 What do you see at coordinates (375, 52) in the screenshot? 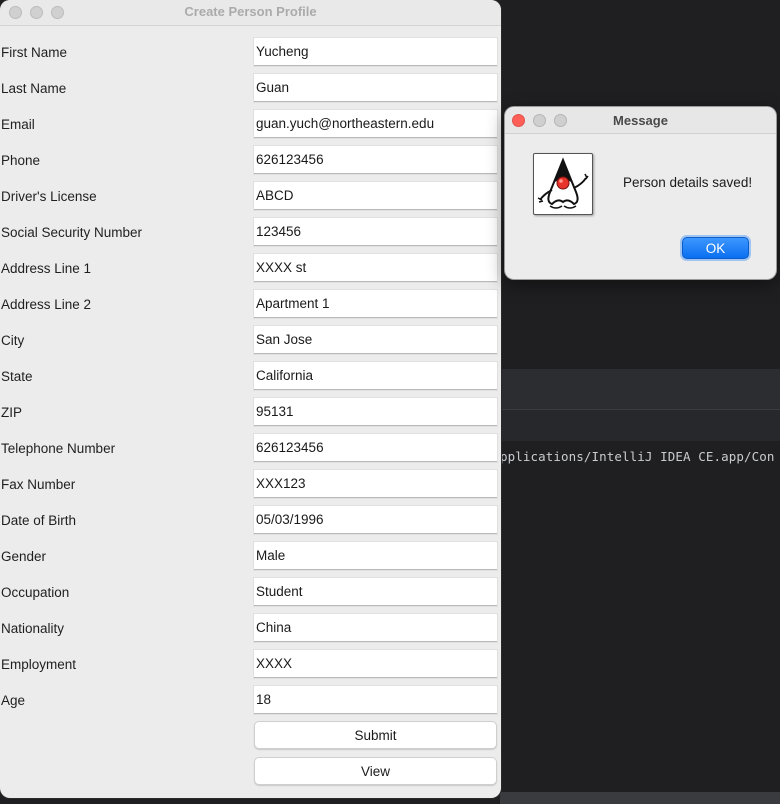
I see `first-name-input` at bounding box center [375, 52].